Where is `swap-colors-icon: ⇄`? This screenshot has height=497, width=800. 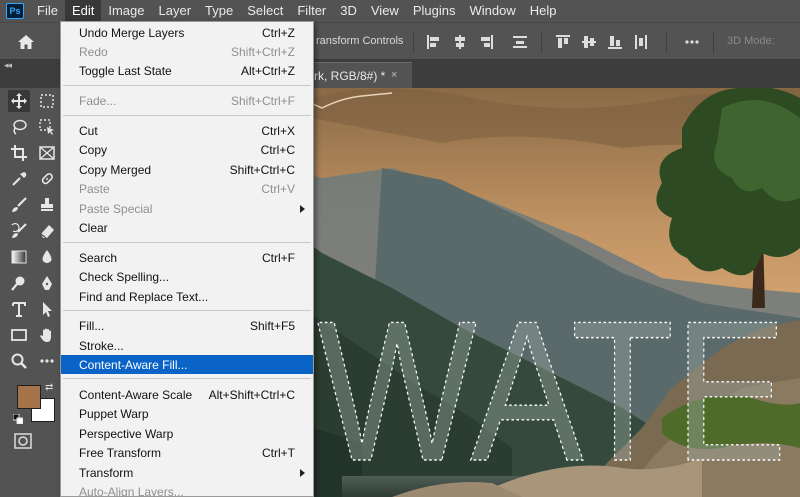 swap-colors-icon: ⇄ is located at coordinates (49, 387).